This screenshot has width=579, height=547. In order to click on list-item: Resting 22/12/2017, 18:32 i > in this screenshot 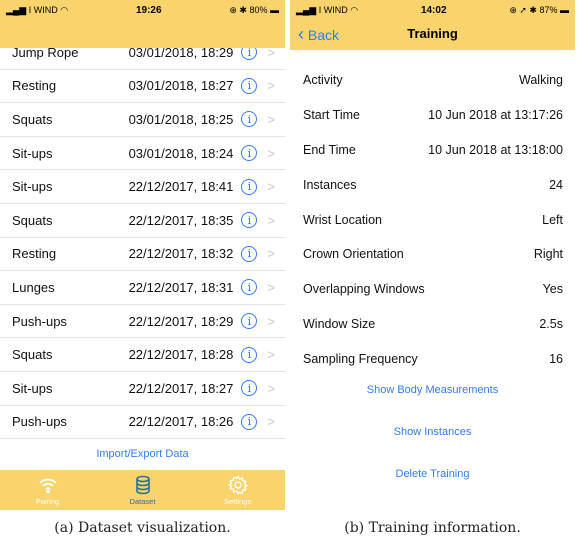, I will do `click(142, 255)`.